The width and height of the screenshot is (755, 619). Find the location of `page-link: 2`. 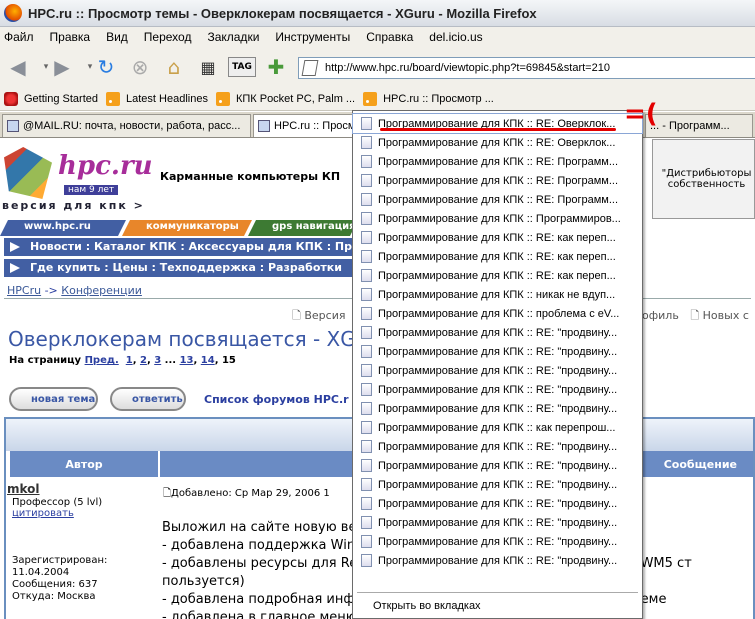

page-link: 2 is located at coordinates (143, 360).